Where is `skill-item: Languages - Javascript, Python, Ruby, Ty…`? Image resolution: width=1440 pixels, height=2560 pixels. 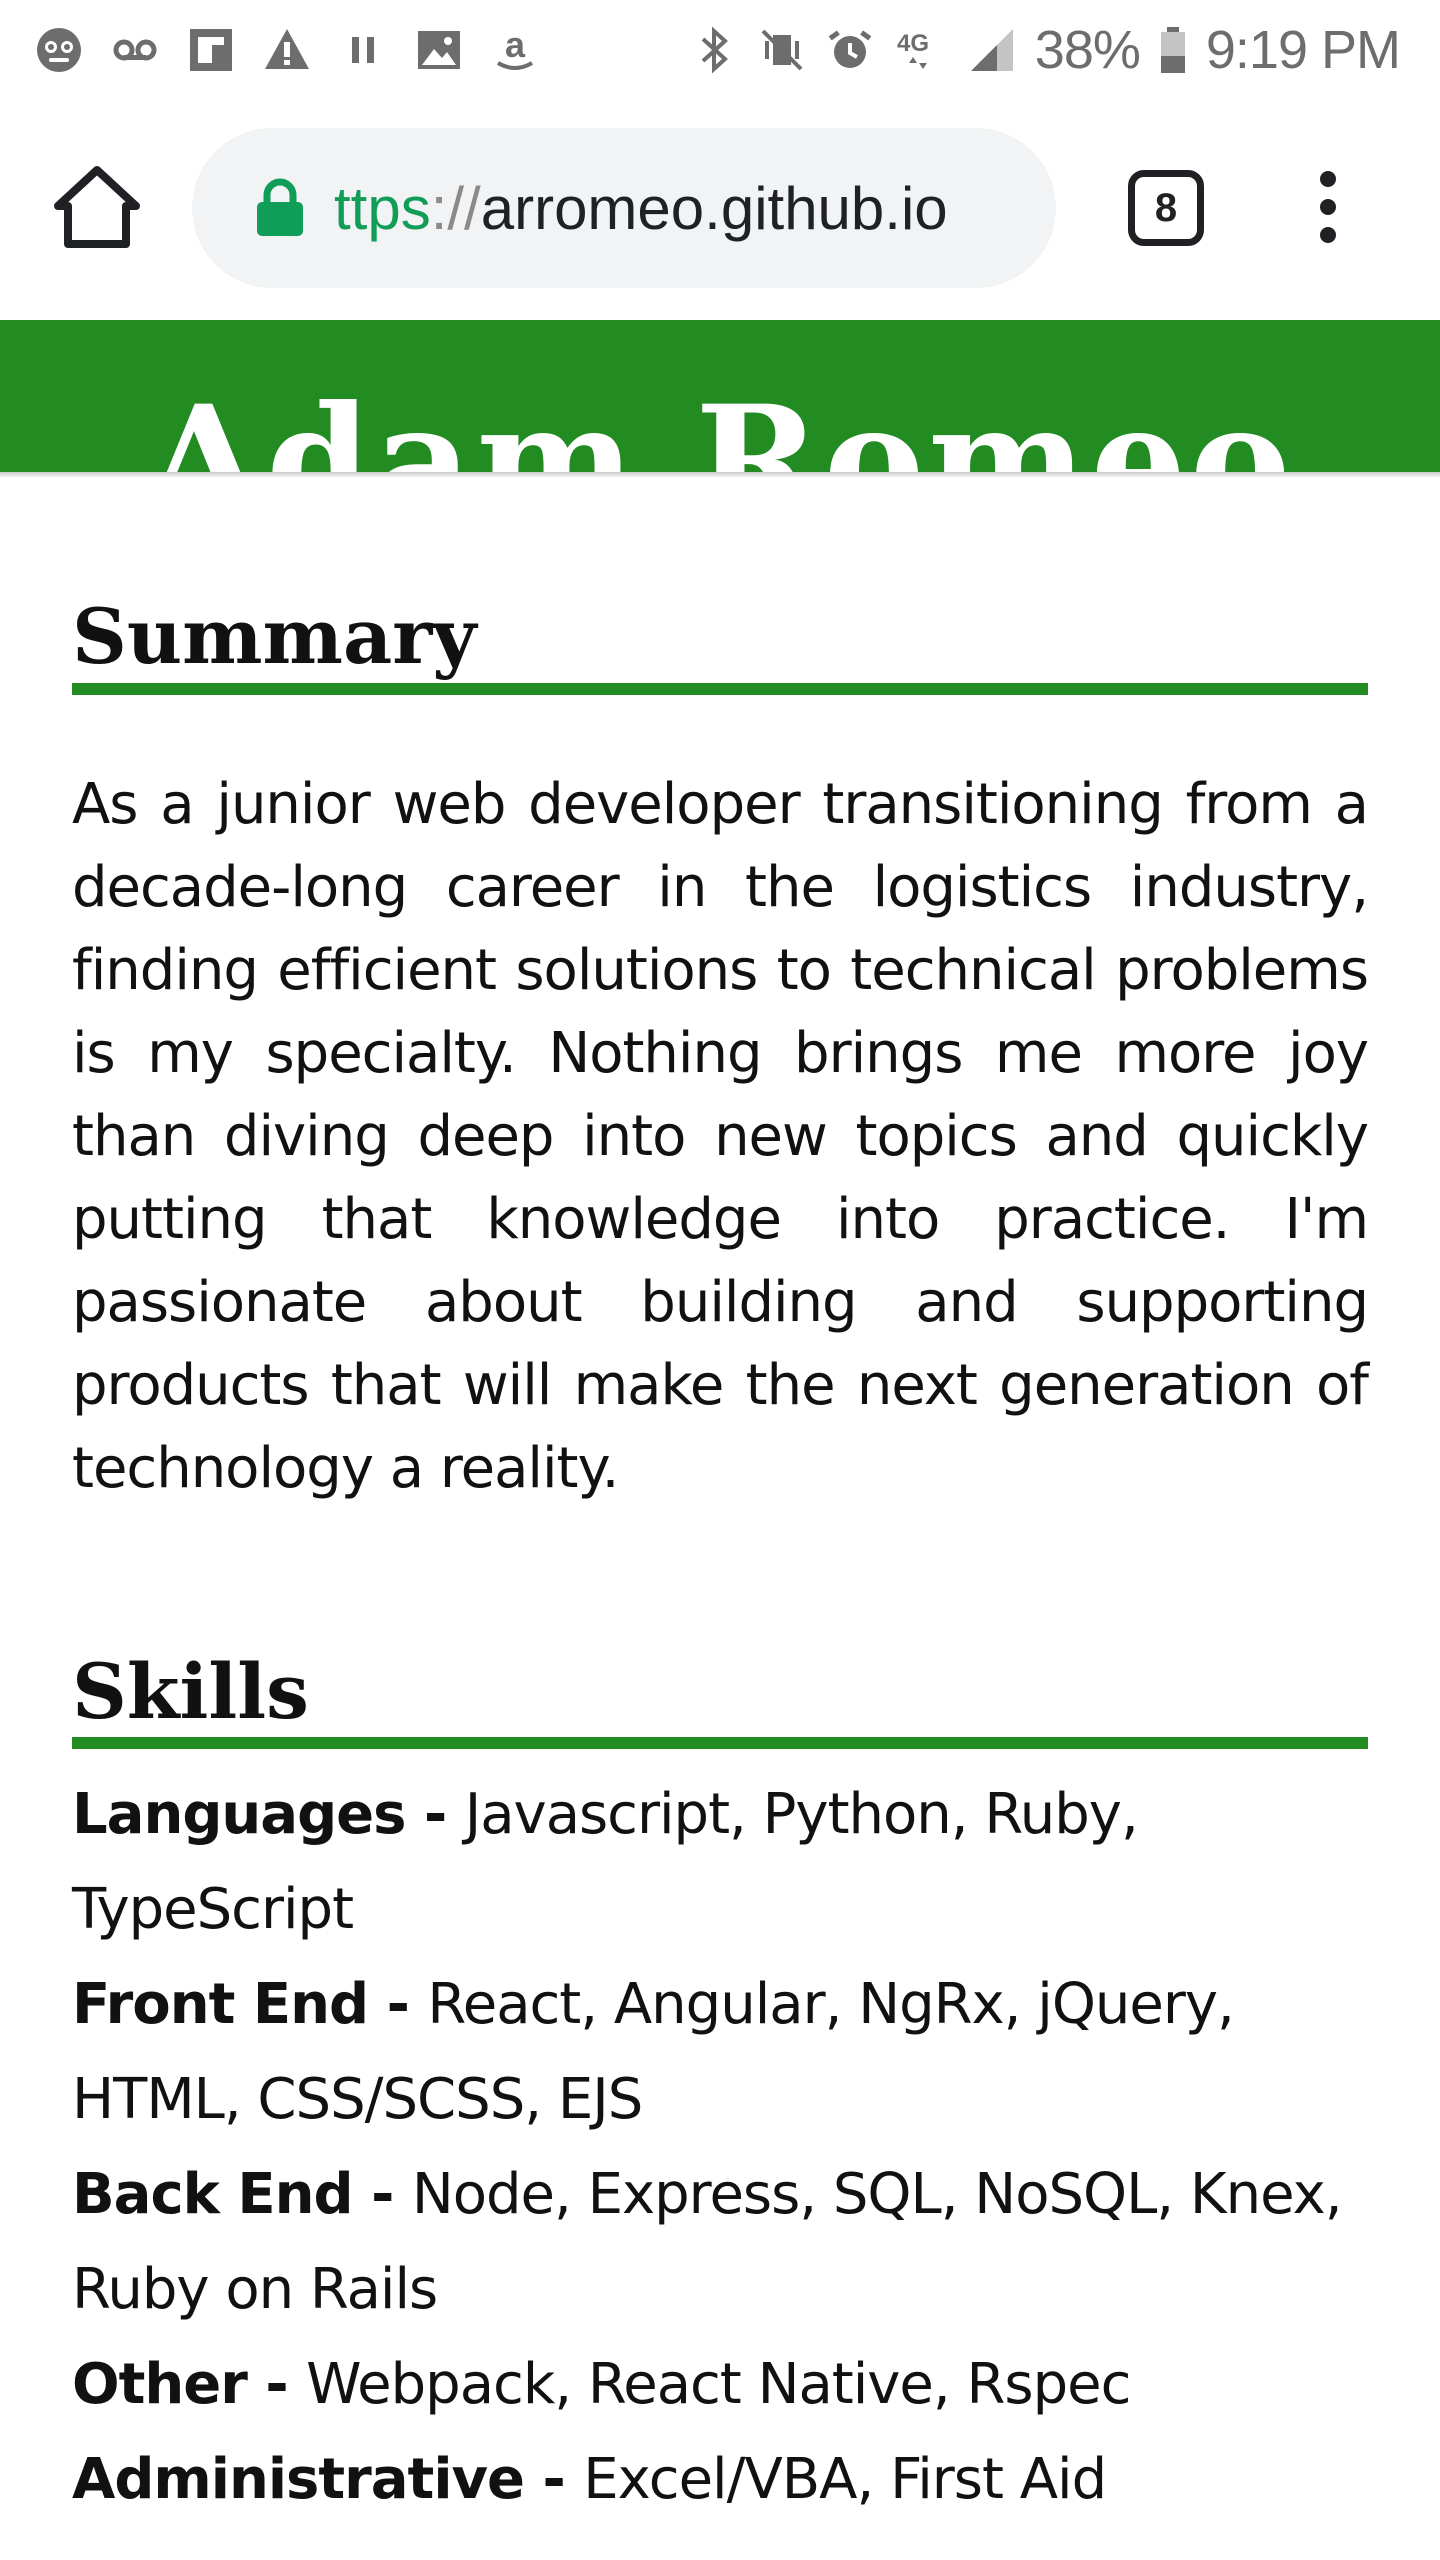 skill-item: Languages - Javascript, Python, Ruby, Ty… is located at coordinates (720, 1862).